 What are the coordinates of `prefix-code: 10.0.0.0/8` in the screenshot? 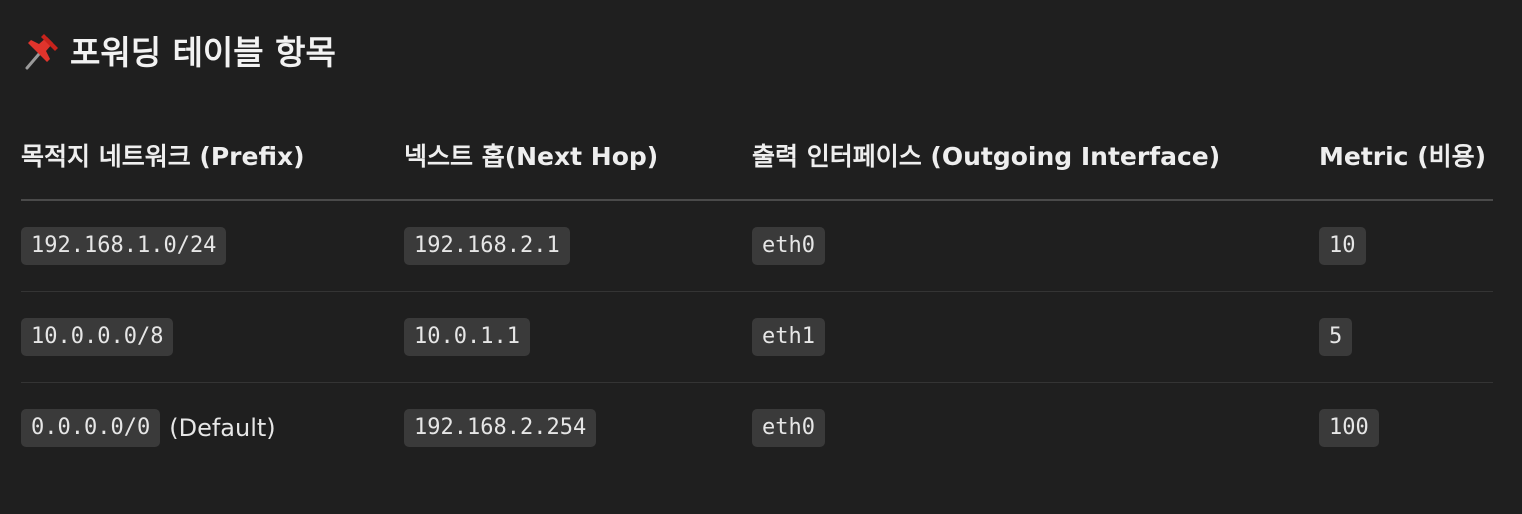 It's located at (97, 337).